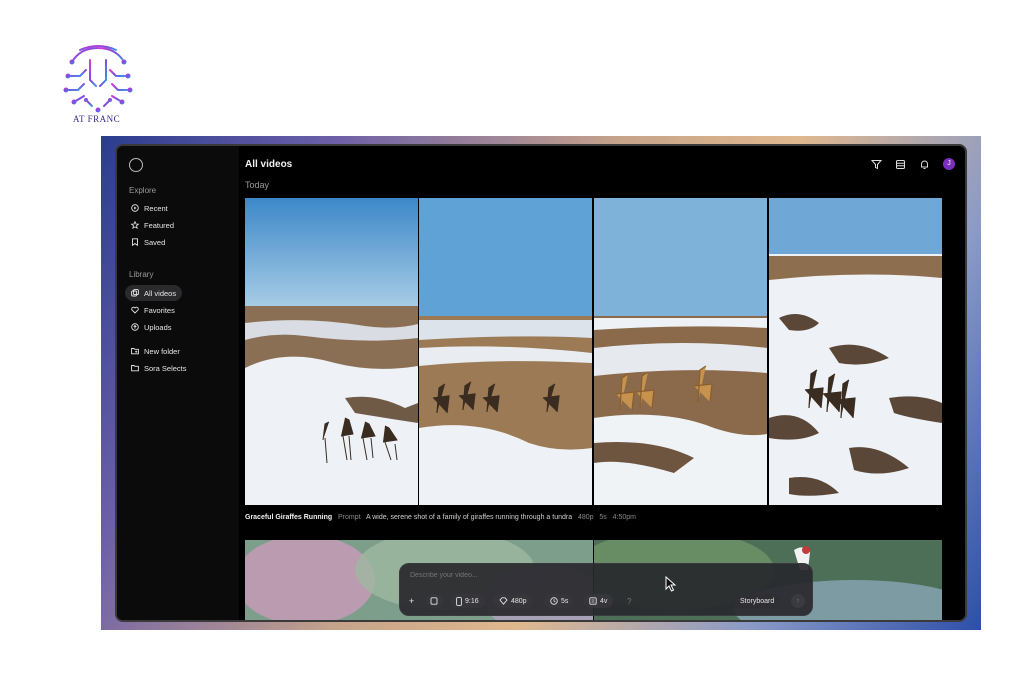 The height and width of the screenshot is (683, 1024). What do you see at coordinates (155, 242) in the screenshot?
I see `sidebar-item-label: Saved` at bounding box center [155, 242].